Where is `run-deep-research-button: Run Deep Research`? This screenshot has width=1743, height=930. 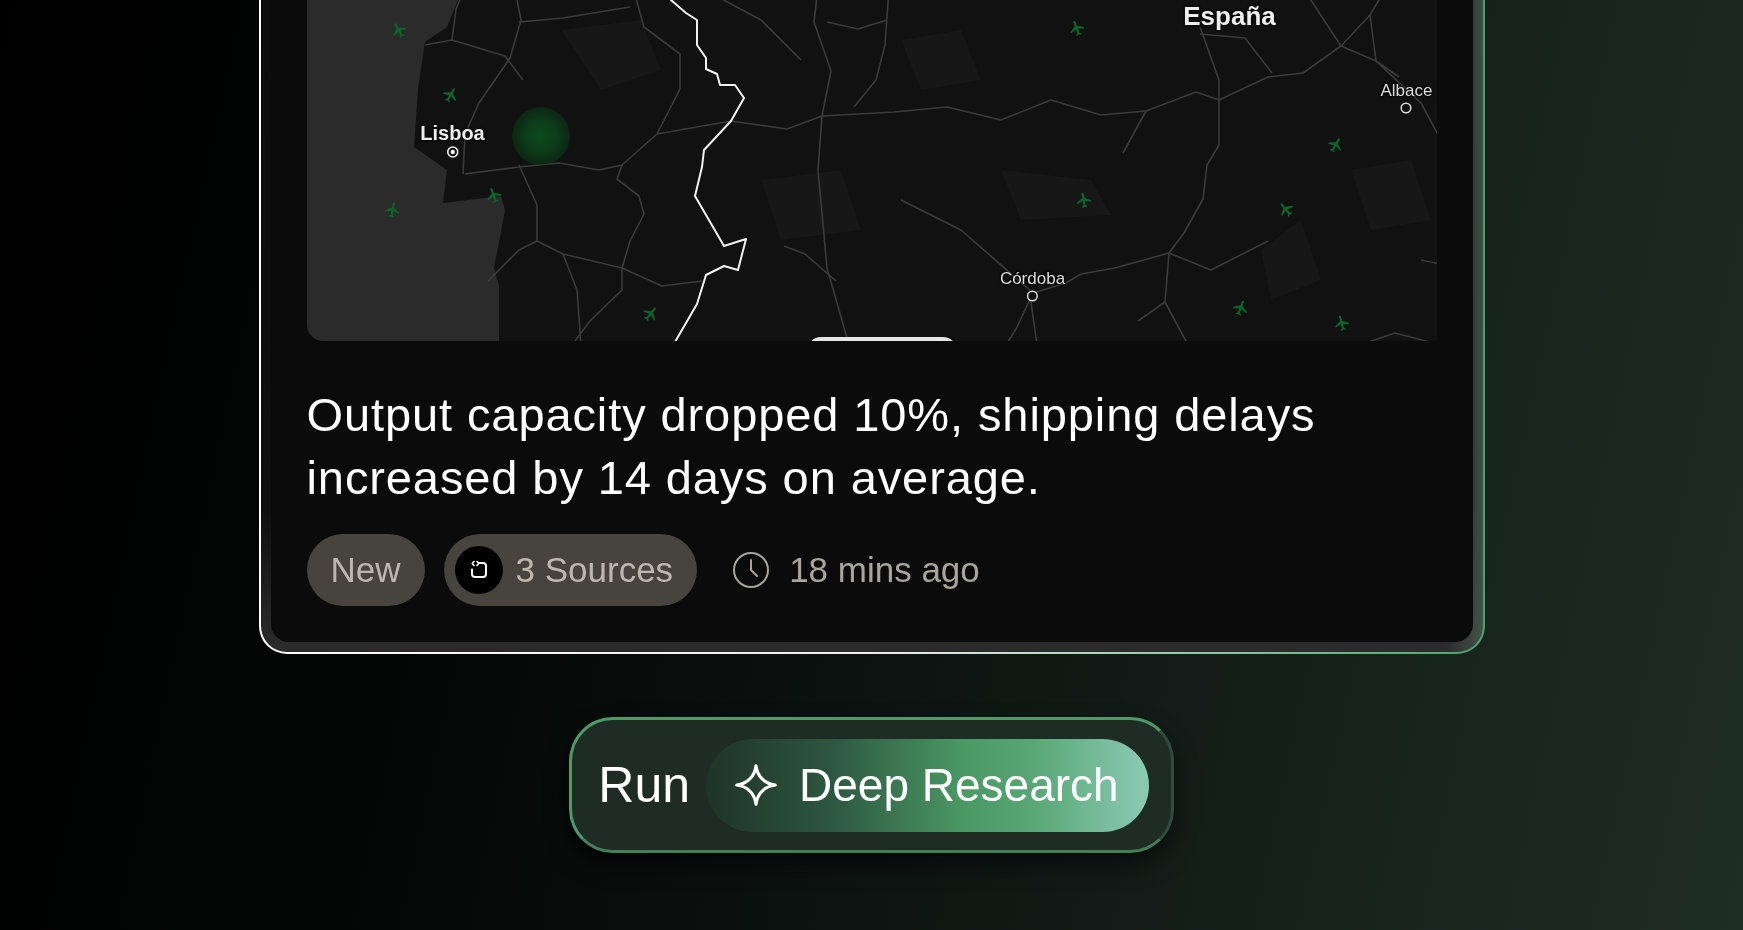
run-deep-research-button: Run Deep Research is located at coordinates (871, 785).